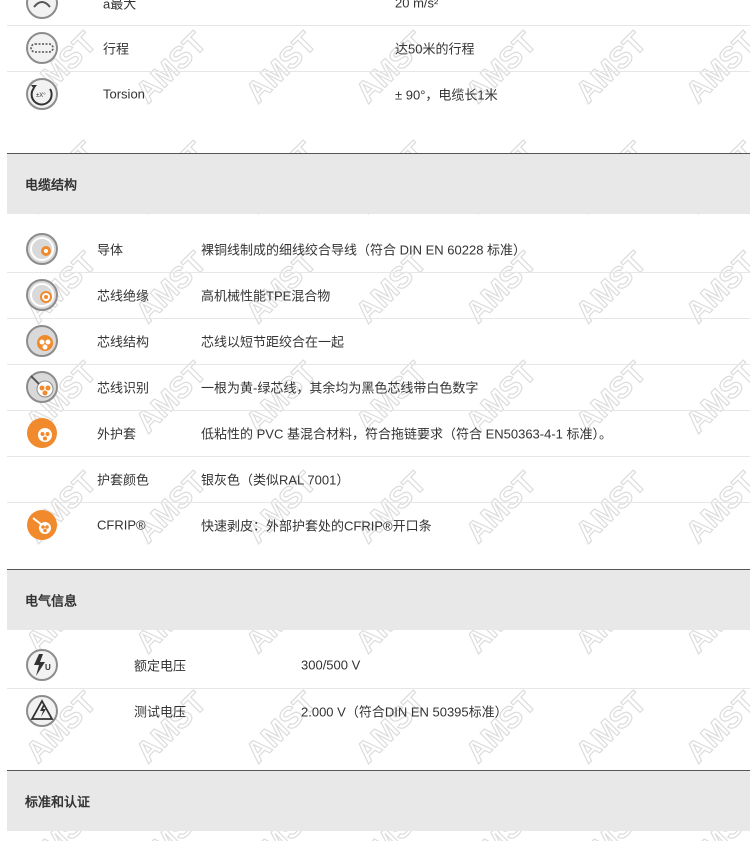 Image resolution: width=750 pixels, height=841 pixels. Describe the element at coordinates (378, 94) in the screenshot. I see `motion-row-torsion: ±X° Torsion ± 90°，电缆长1米` at that location.